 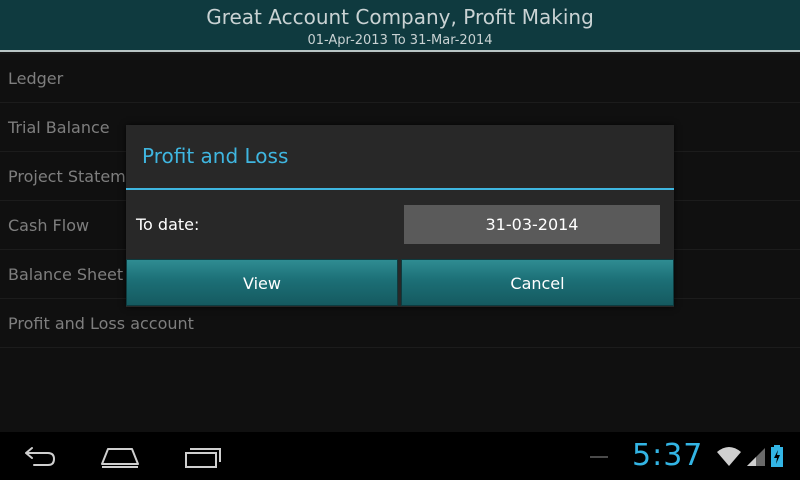 What do you see at coordinates (400, 456) in the screenshot?
I see `system-nav-bar: 5:37` at bounding box center [400, 456].